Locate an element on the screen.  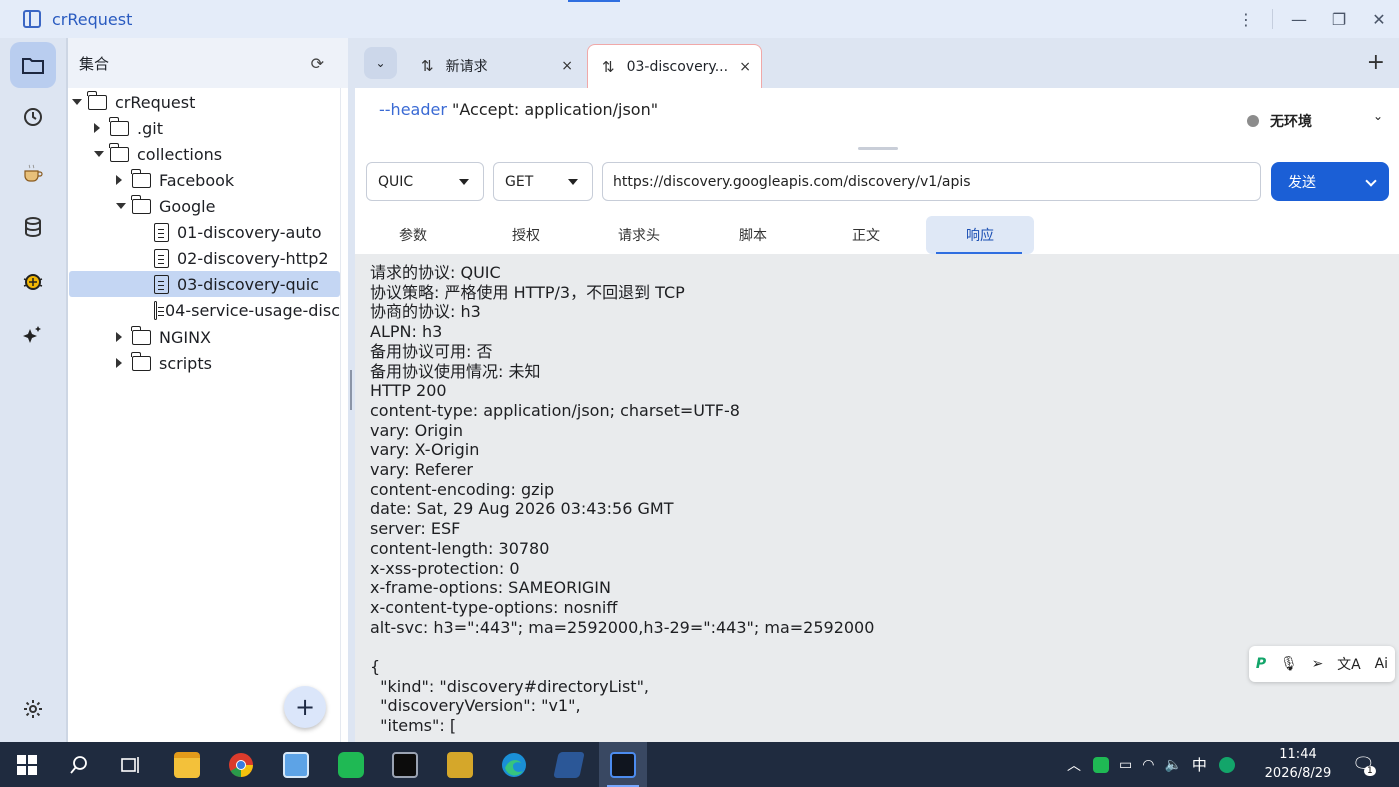
tray-p-app-icon is located at coordinates (1226, 764).